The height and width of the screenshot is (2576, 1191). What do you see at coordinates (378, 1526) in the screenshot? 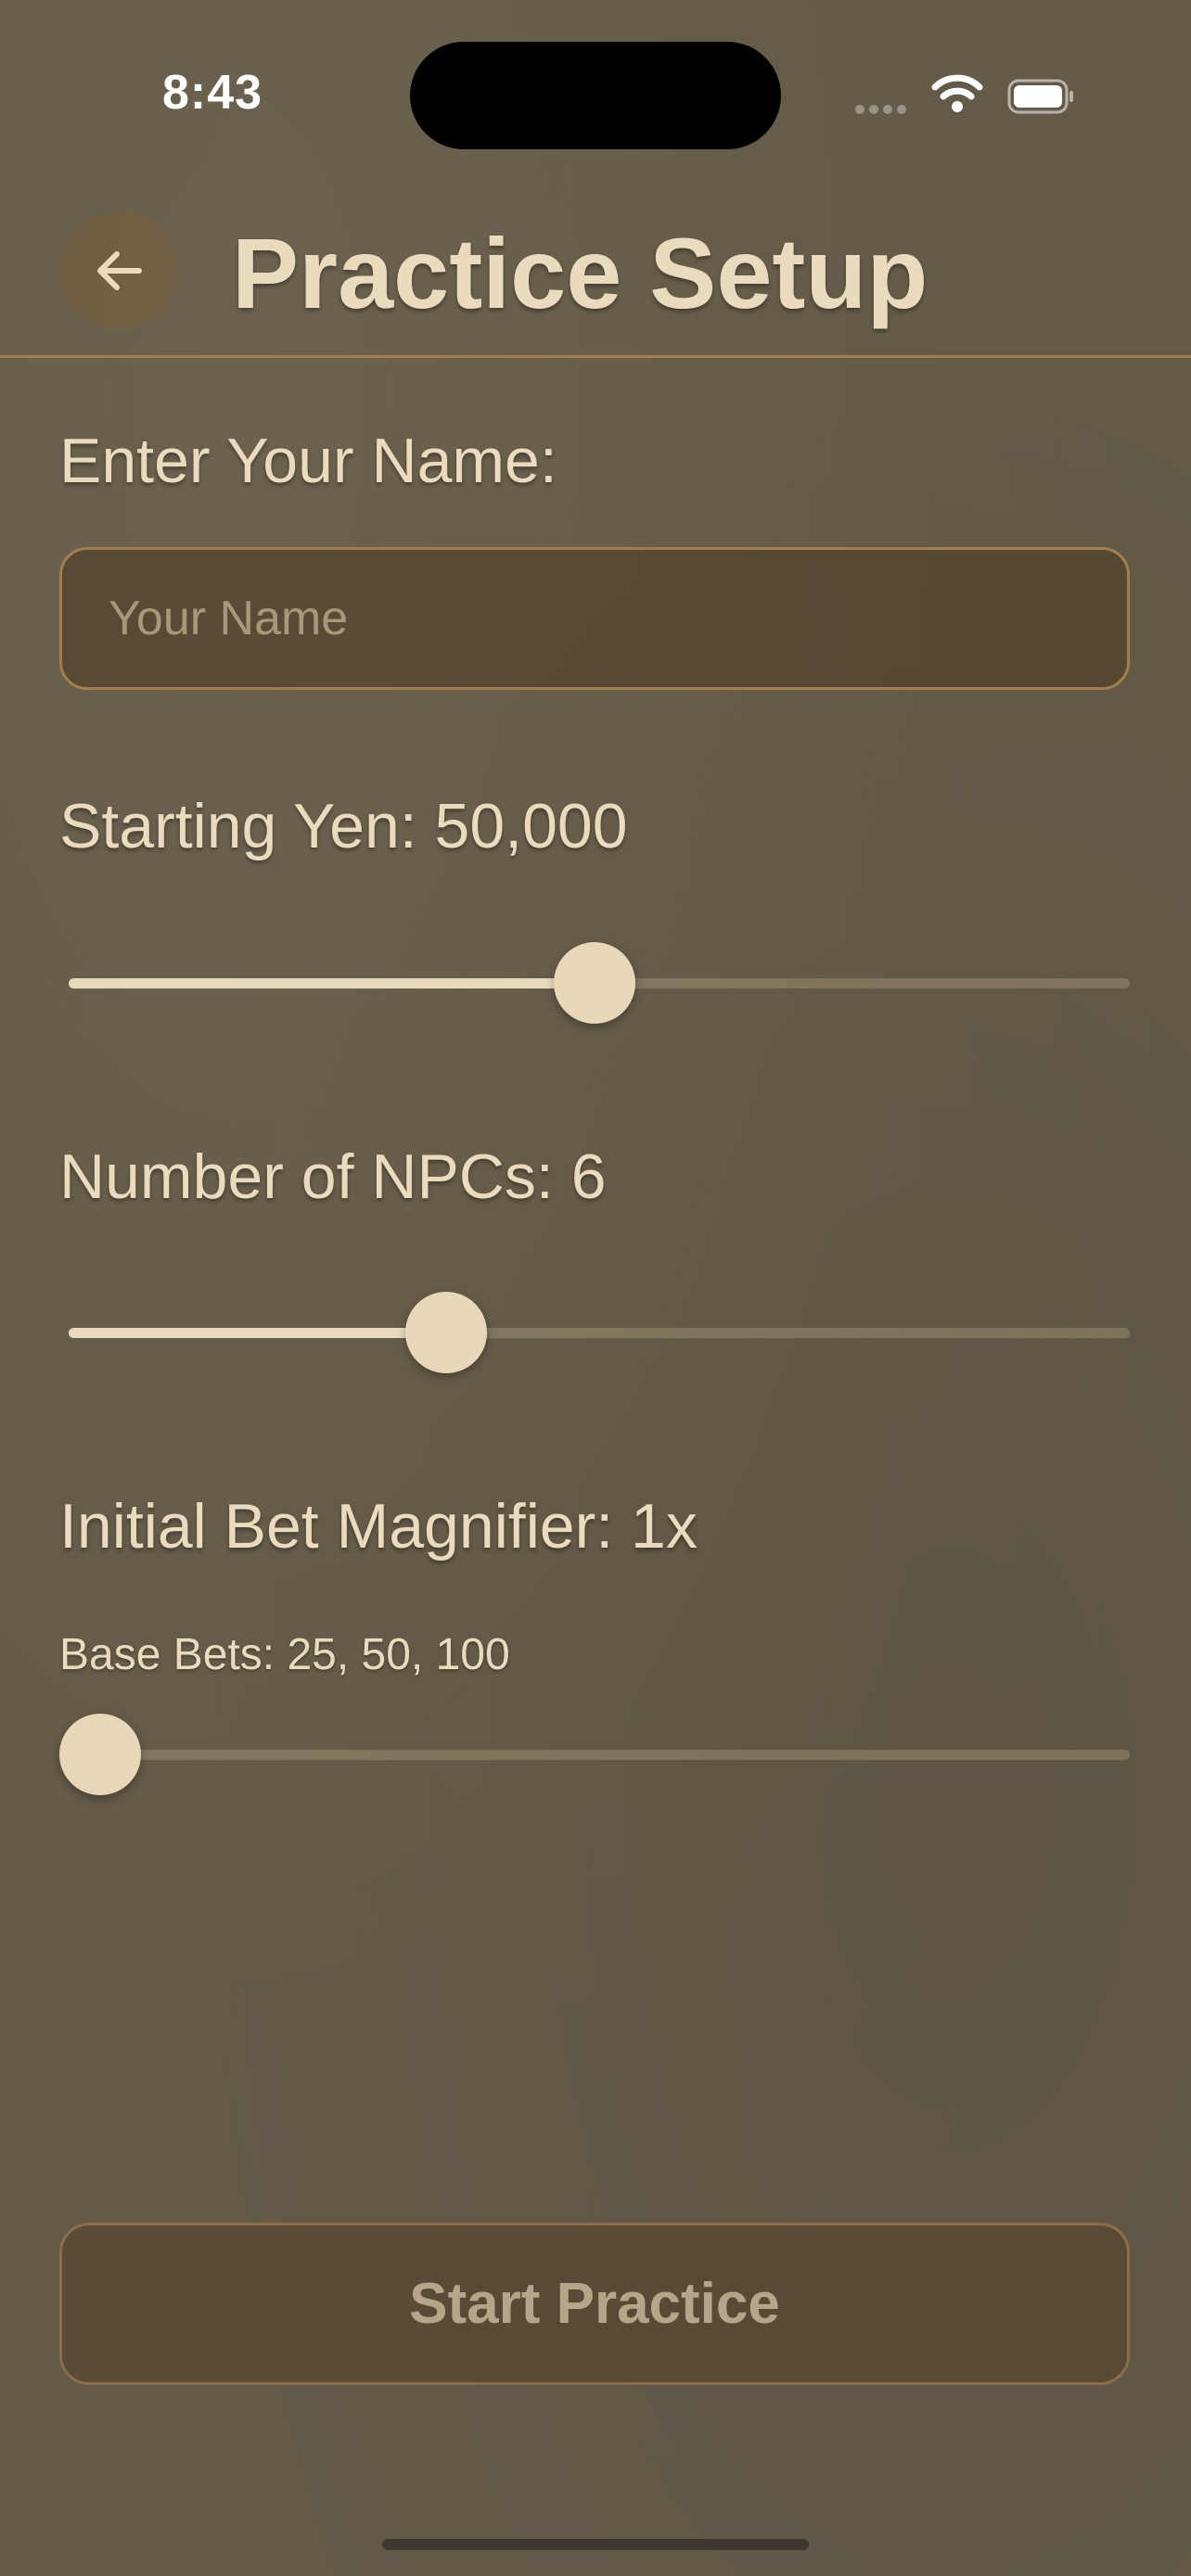
I see `bet-magnifier-label: Initial Bet Magnifier: 1x` at bounding box center [378, 1526].